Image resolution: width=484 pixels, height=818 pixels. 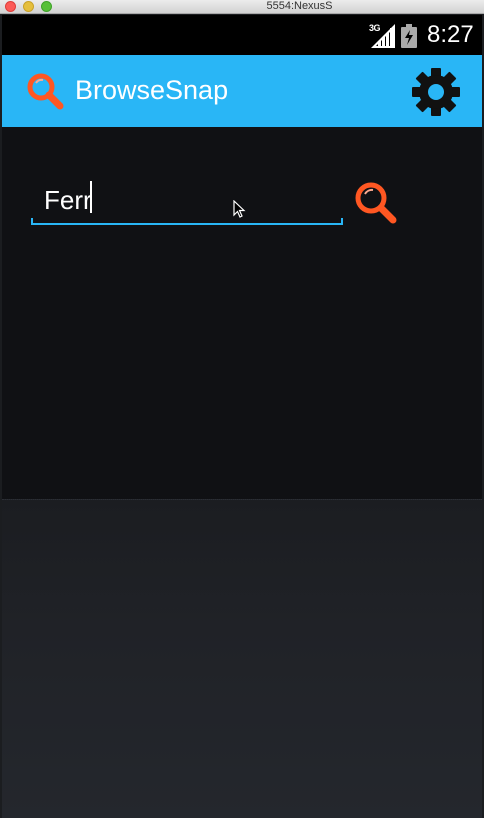 What do you see at coordinates (239, 209) in the screenshot?
I see `mouse-pointer-icon` at bounding box center [239, 209].